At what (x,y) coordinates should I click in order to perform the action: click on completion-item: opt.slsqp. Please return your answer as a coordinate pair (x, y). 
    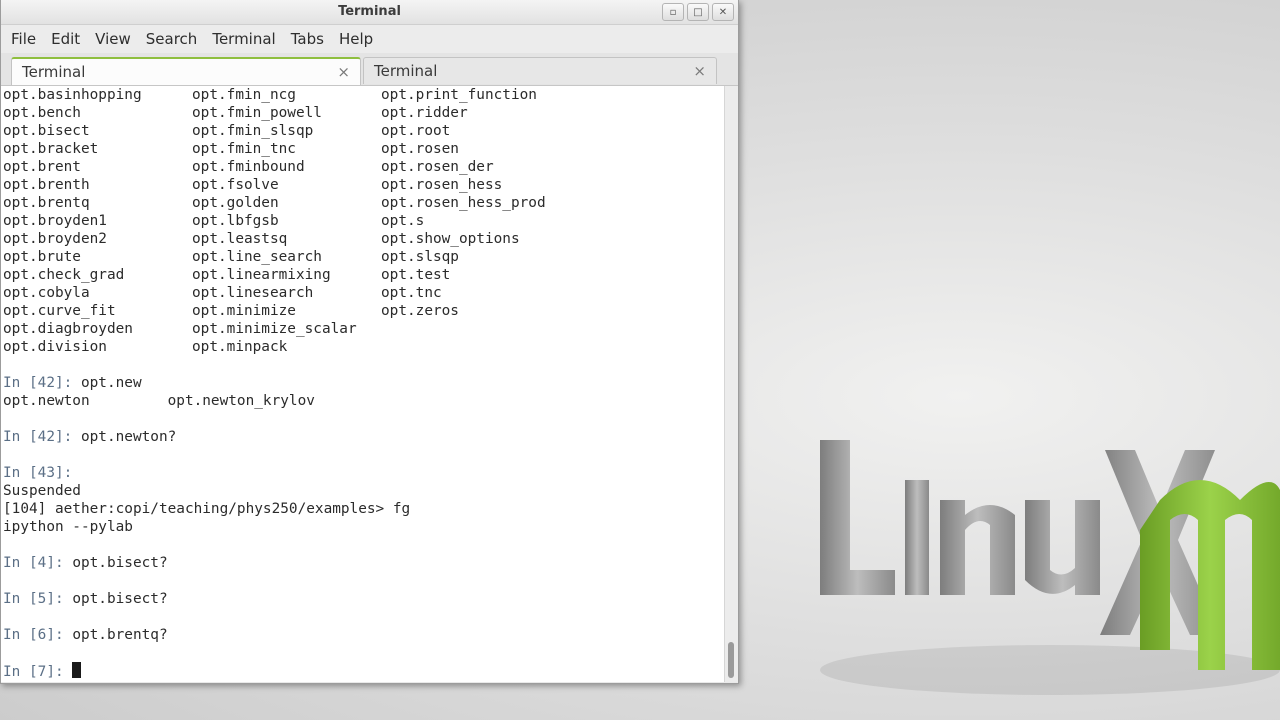
    Looking at the image, I should click on (420, 257).